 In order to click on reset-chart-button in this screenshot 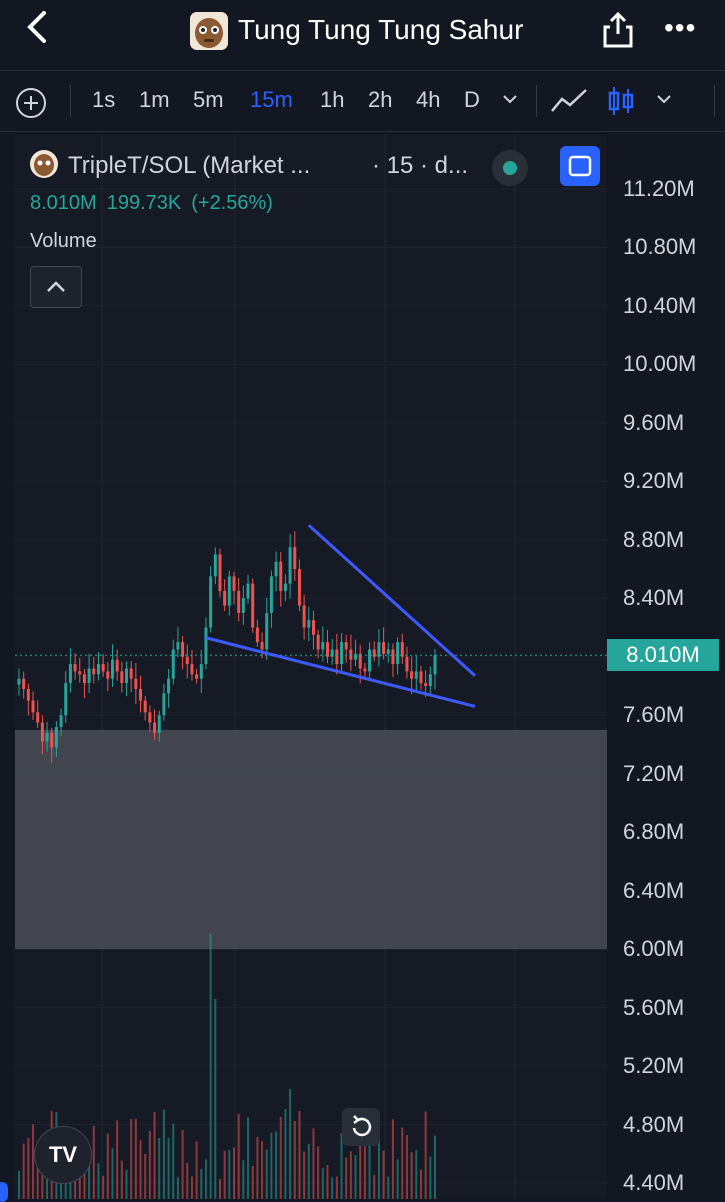, I will do `click(361, 1127)`.